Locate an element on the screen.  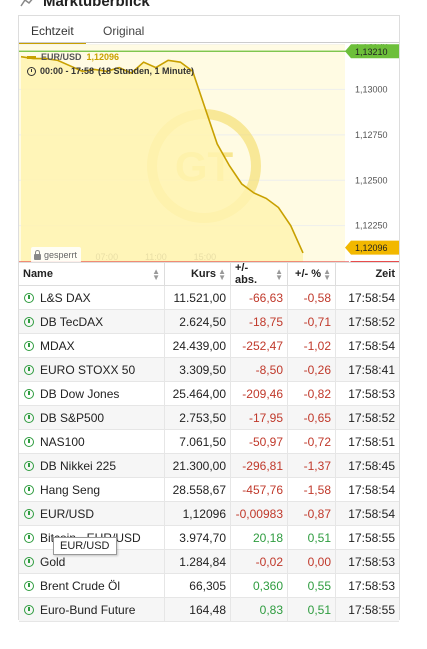
tab-echtzeit: Echtzeit is located at coordinates (52, 34).